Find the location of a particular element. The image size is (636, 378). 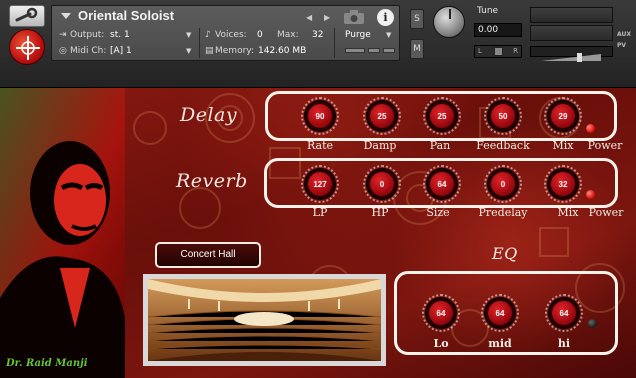

pan-handle is located at coordinates (498, 51).